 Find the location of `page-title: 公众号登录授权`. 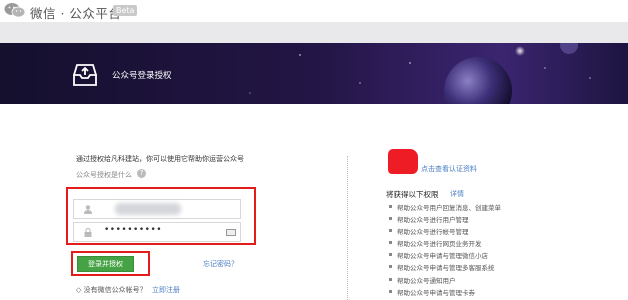

page-title: 公众号登录授权 is located at coordinates (142, 76).